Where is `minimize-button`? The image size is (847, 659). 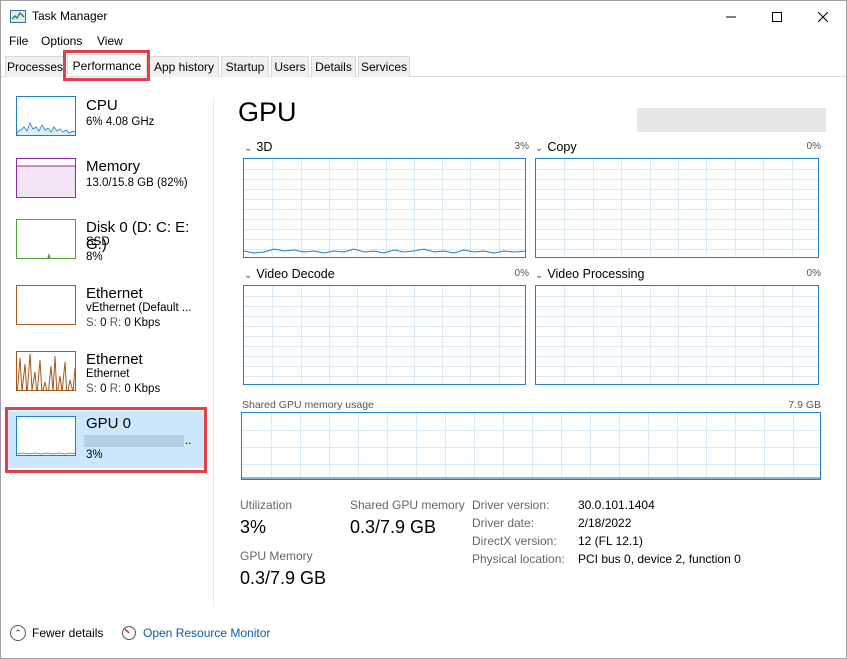 minimize-button is located at coordinates (731, 16).